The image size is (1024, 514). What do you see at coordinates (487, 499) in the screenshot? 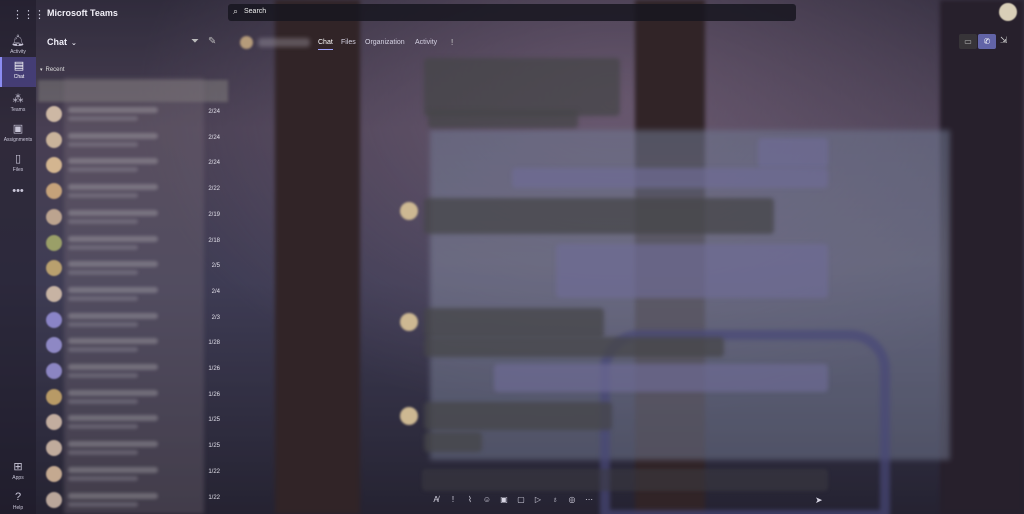
I see `emoji-icon: ☺` at bounding box center [487, 499].